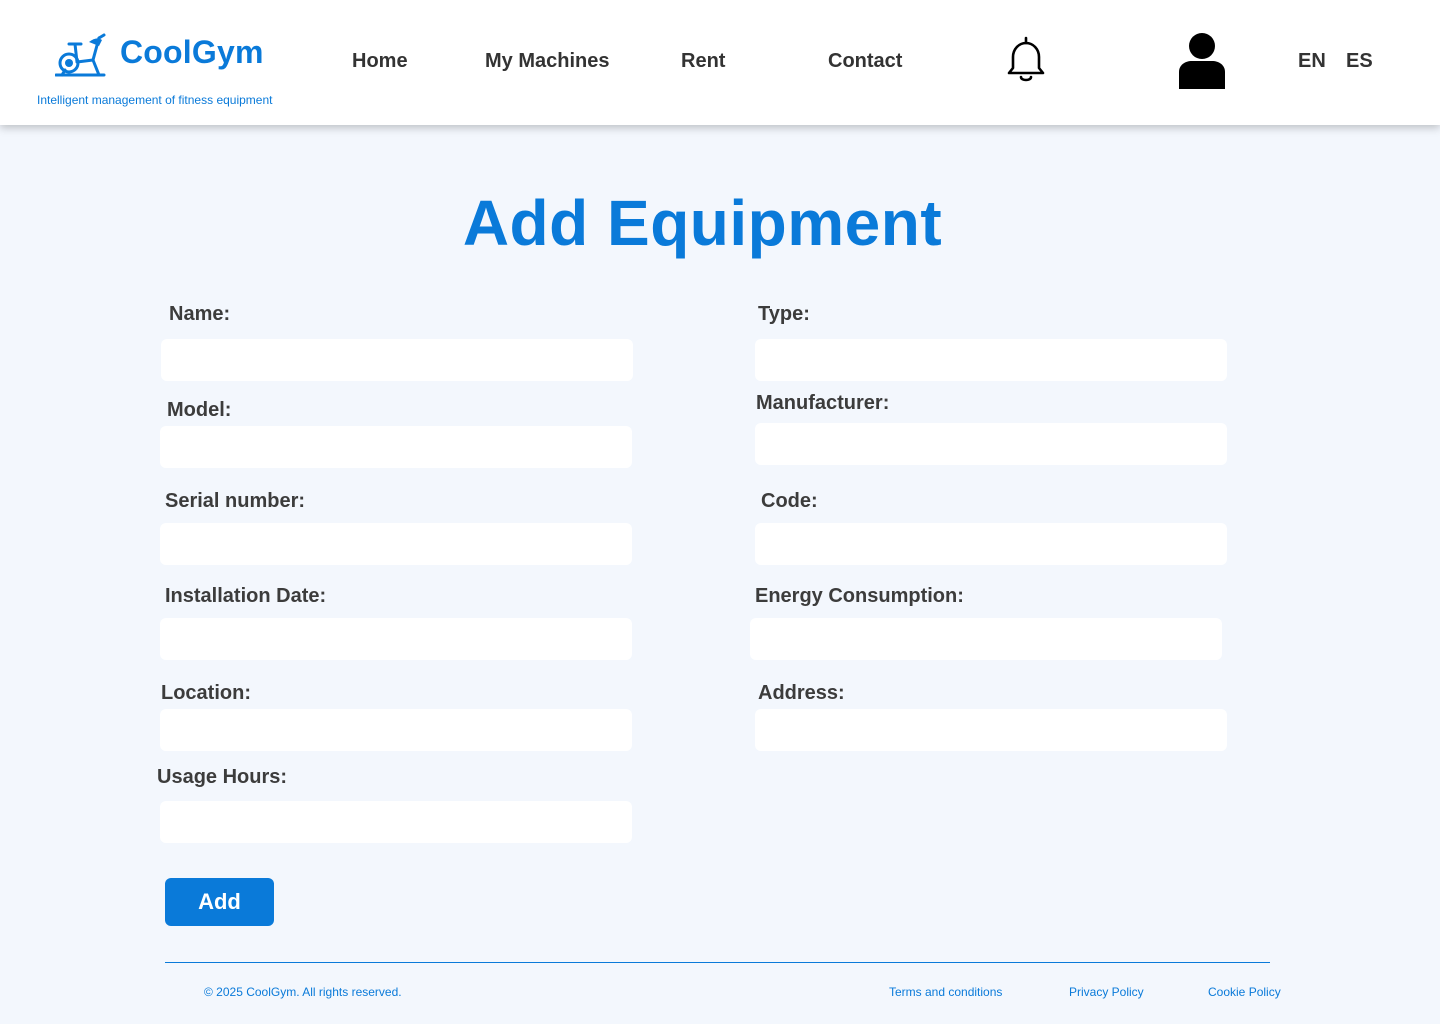 This screenshot has width=1440, height=1024. I want to click on footer-terms-link: Terms and conditions, so click(945, 992).